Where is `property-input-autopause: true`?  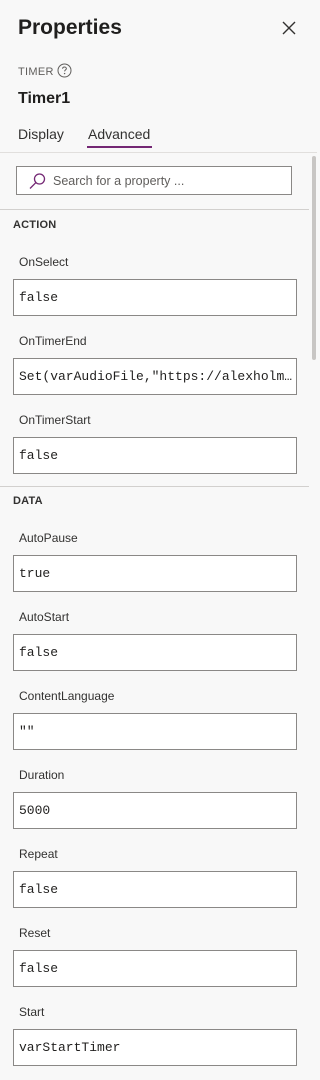
property-input-autopause: true is located at coordinates (155, 573).